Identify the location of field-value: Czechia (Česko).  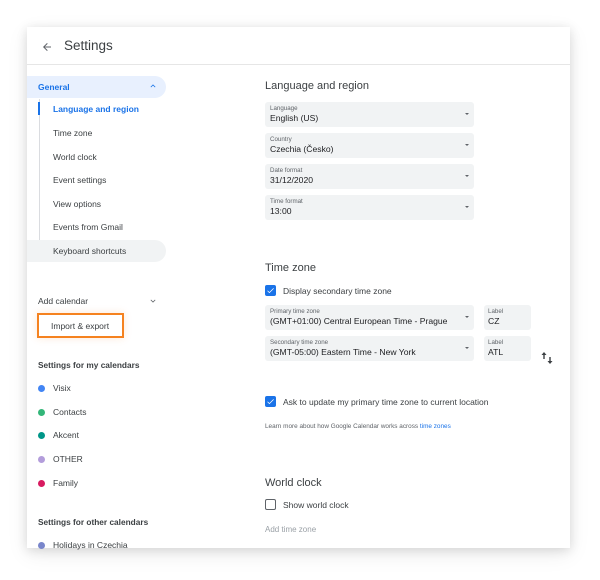
(302, 149).